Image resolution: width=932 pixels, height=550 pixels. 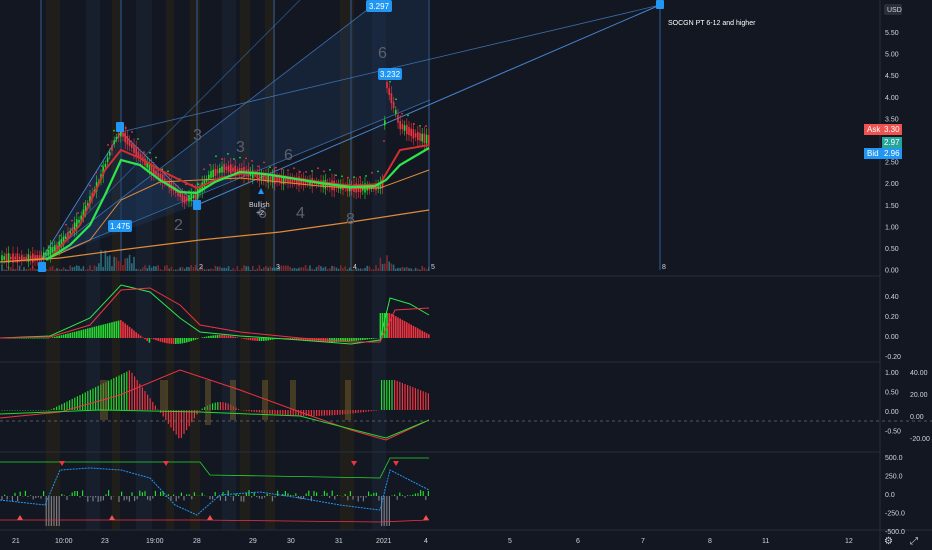 What do you see at coordinates (892, 249) in the screenshot?
I see `price-tick: 0.50` at bounding box center [892, 249].